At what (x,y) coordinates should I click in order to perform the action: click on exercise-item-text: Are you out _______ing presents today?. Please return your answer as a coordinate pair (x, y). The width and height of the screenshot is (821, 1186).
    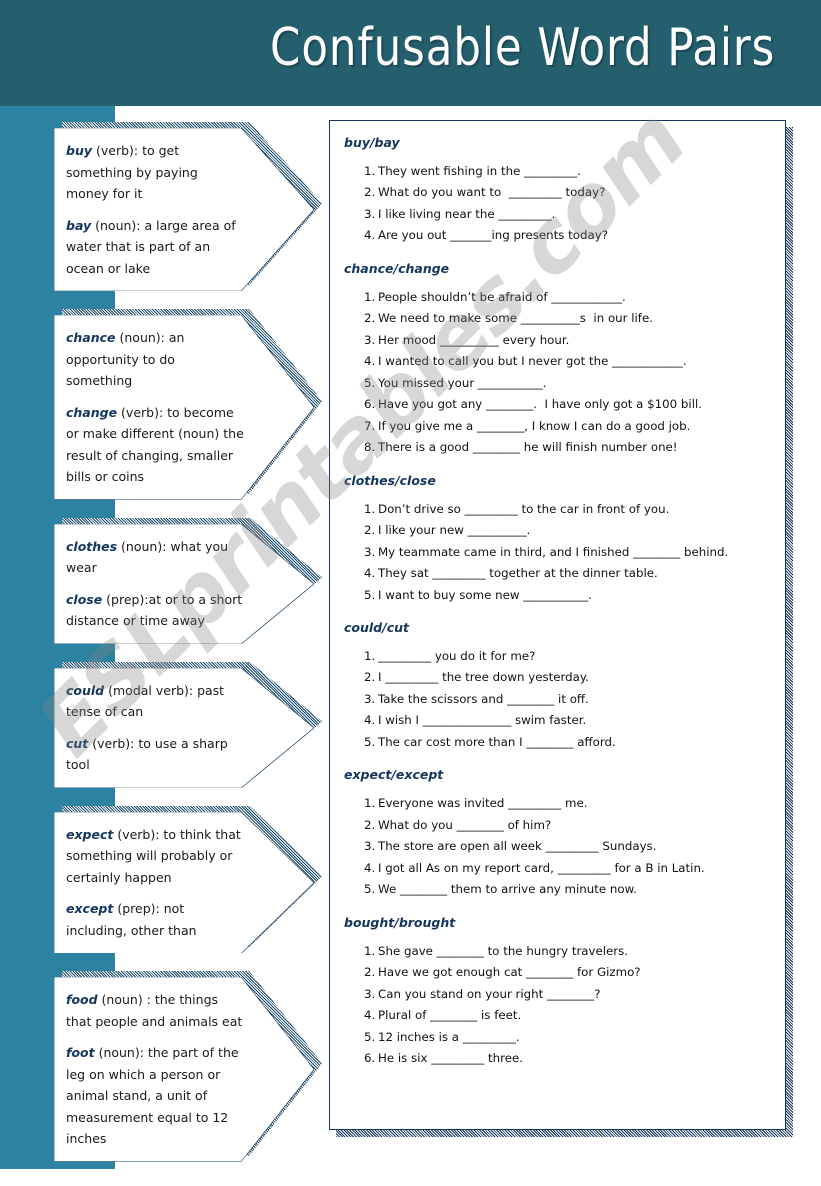
    Looking at the image, I should click on (574, 235).